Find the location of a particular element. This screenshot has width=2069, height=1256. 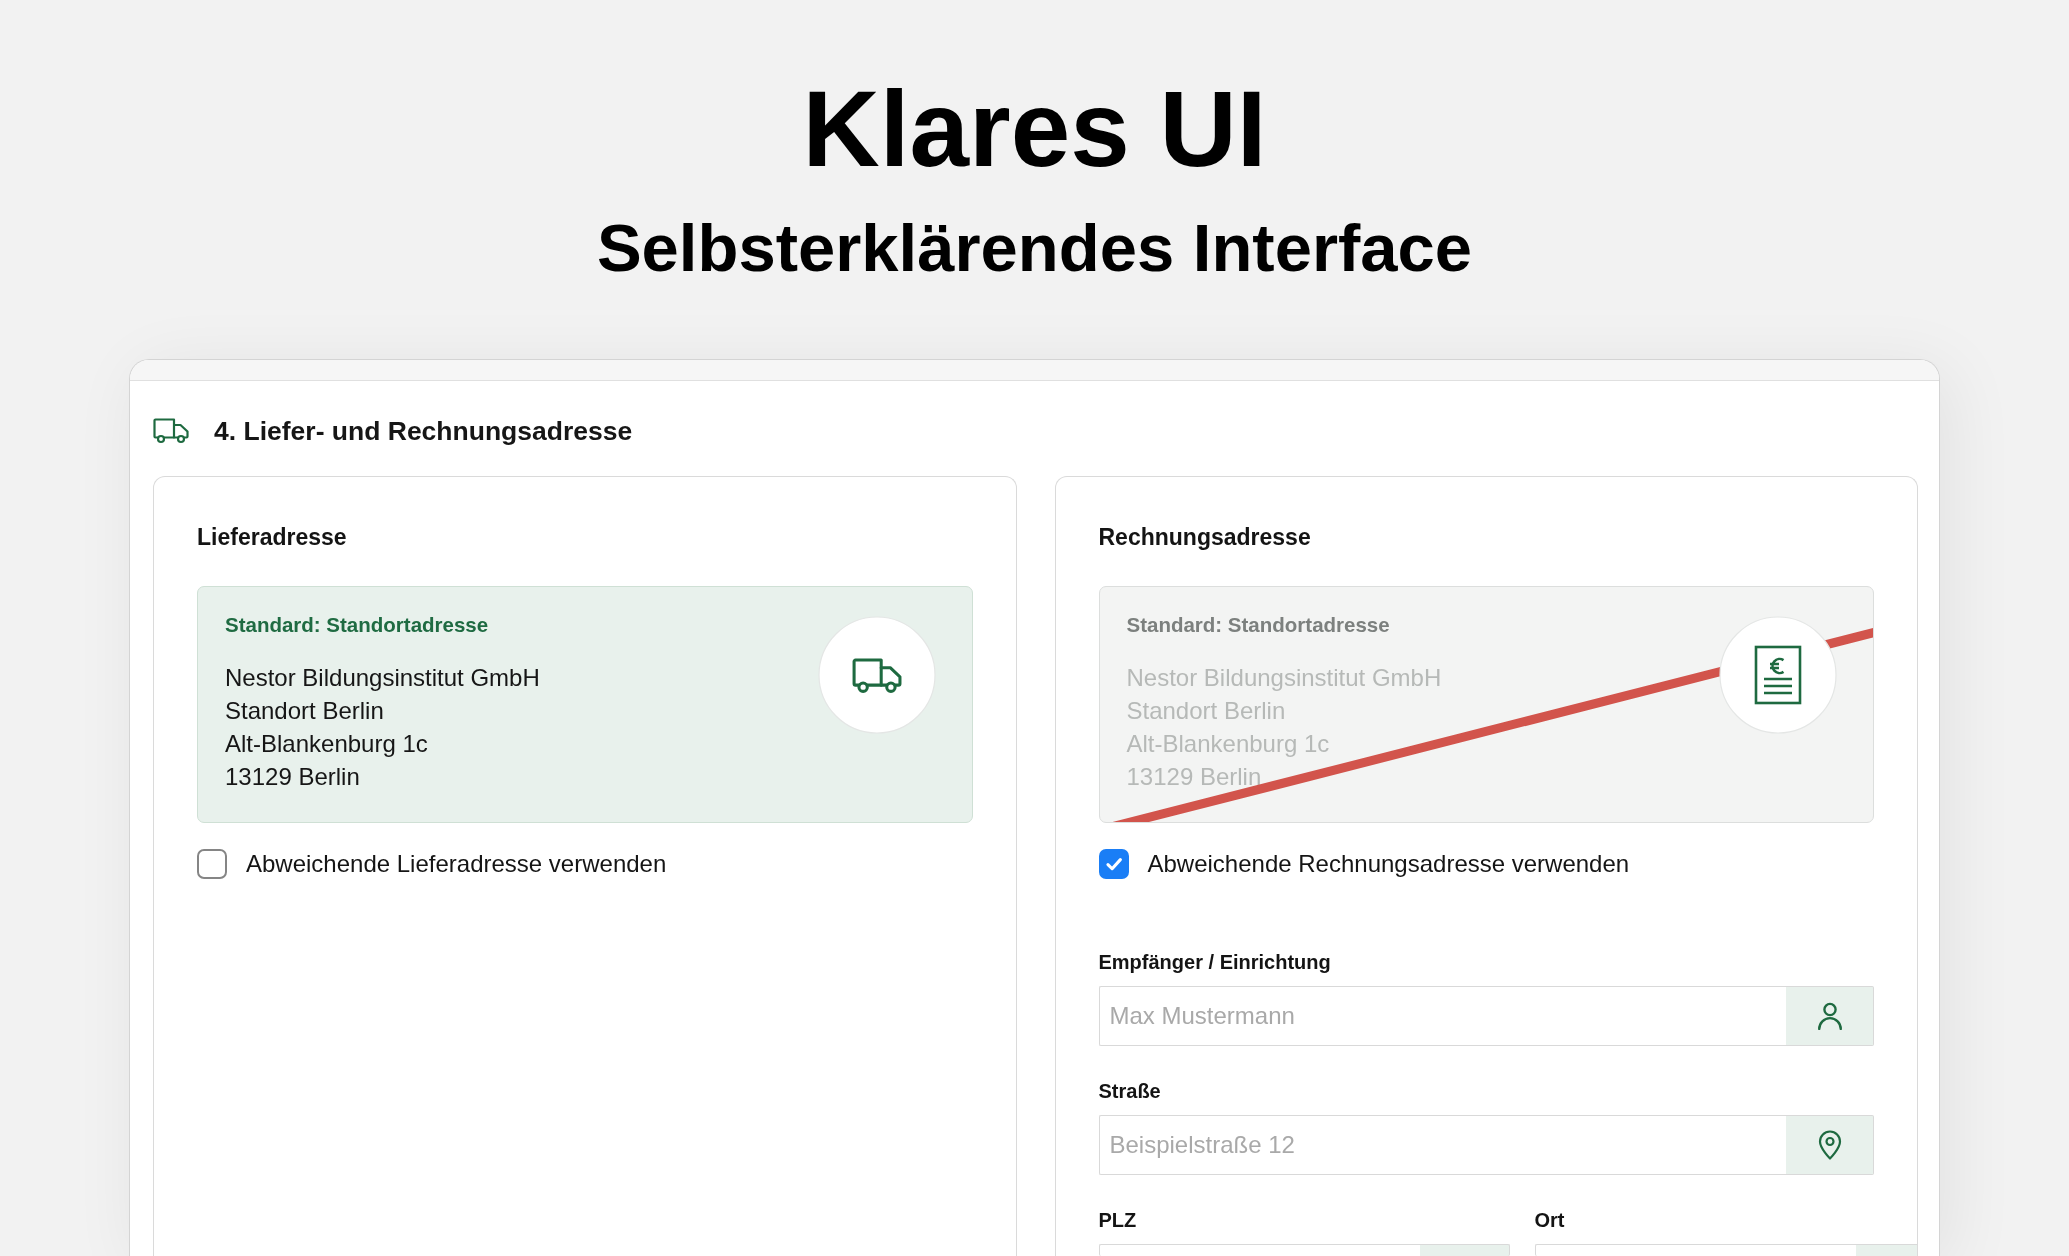

field-label: Empfänger / Einrichtung is located at coordinates (1215, 963).